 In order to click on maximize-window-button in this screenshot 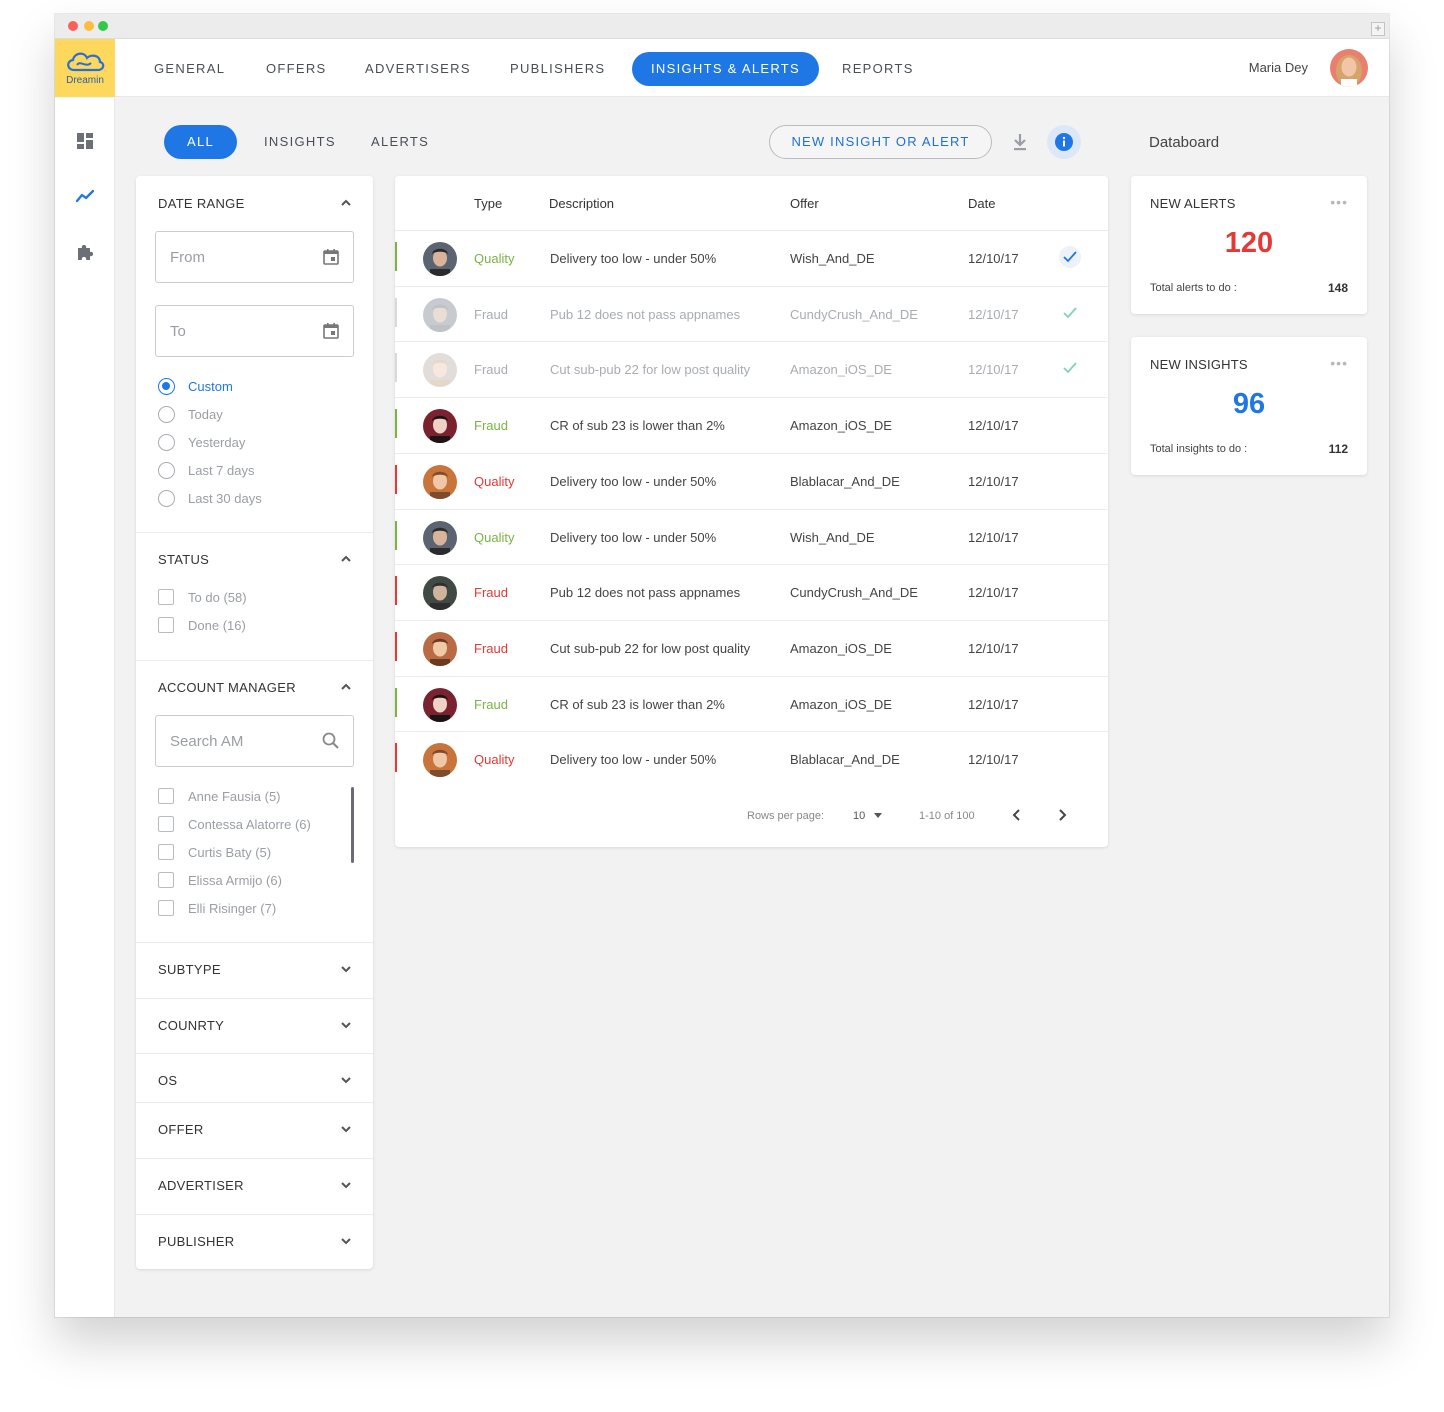, I will do `click(103, 26)`.